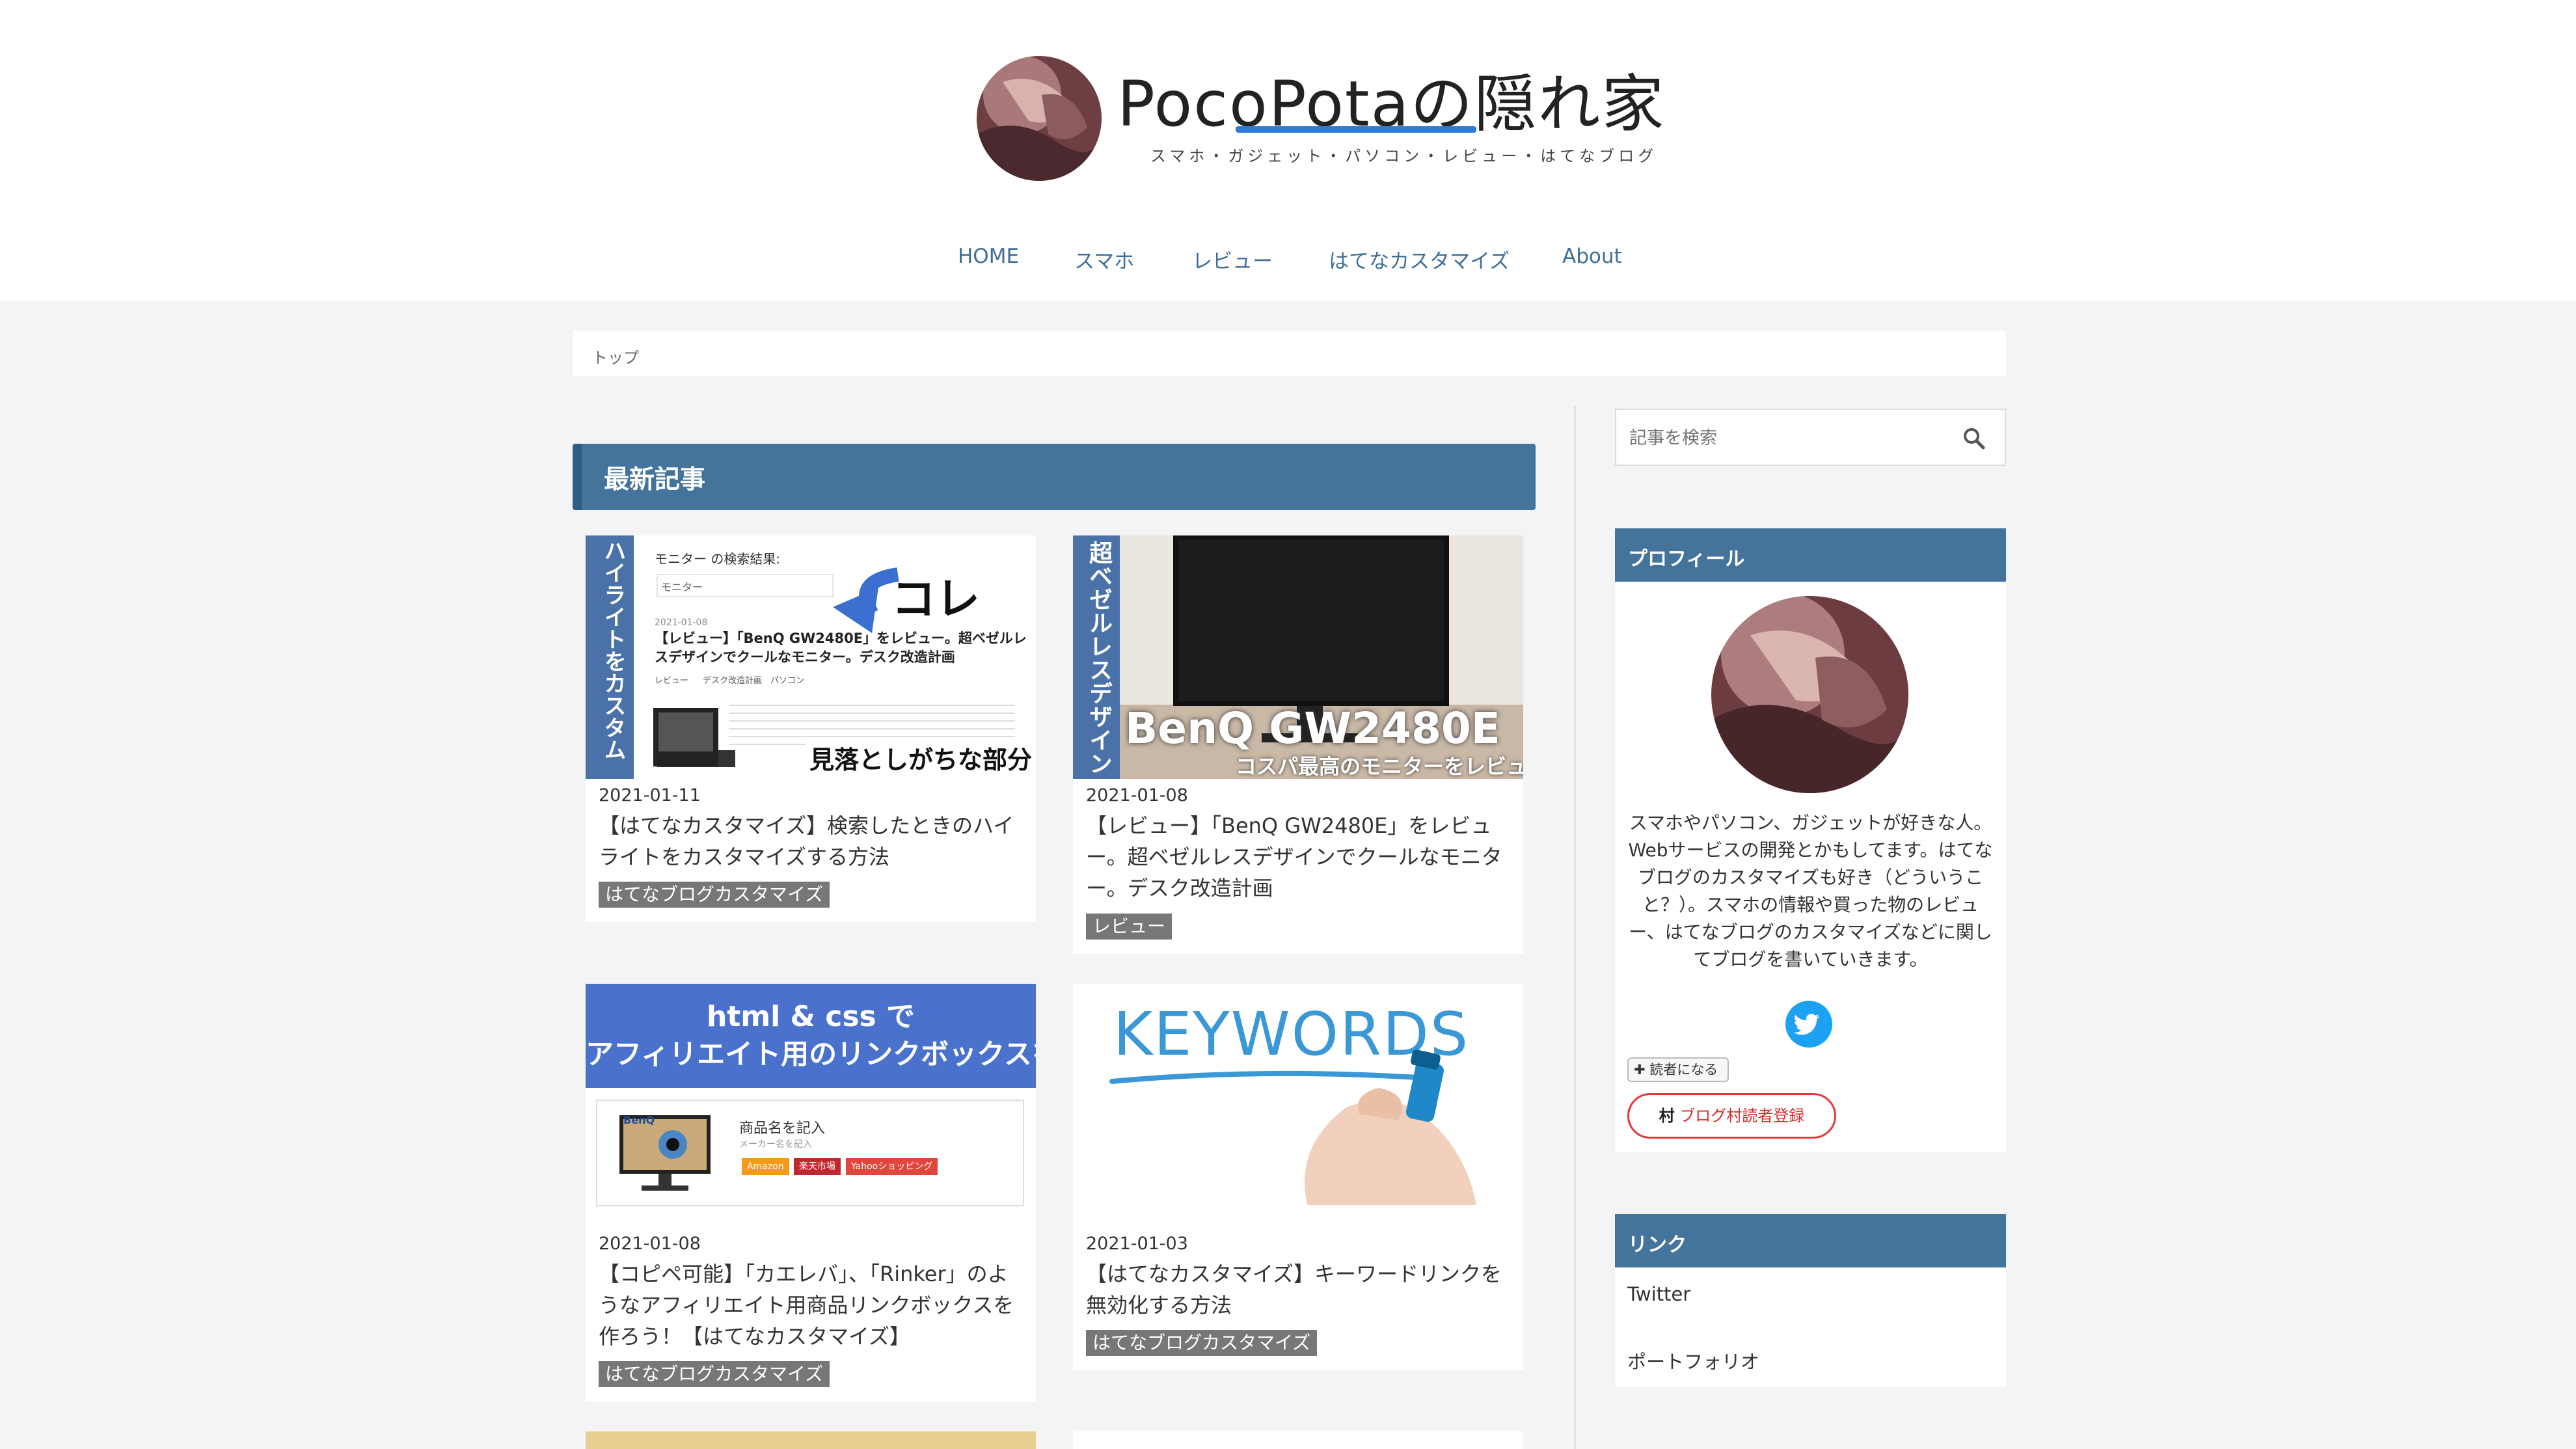  Describe the element at coordinates (1742, 1116) in the screenshot. I see `village-label: ブログ村読者登録` at that location.